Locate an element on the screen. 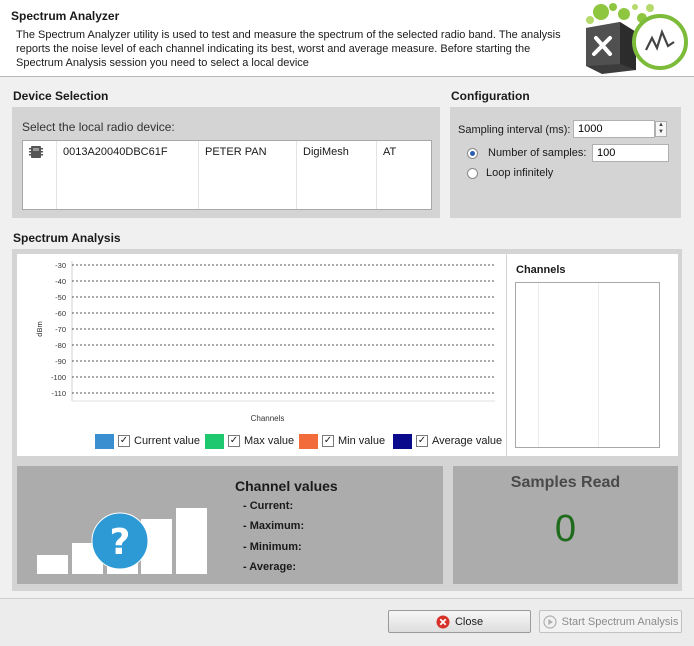 This screenshot has height=646, width=694. device-protocol: DigiMesh is located at coordinates (337, 175).